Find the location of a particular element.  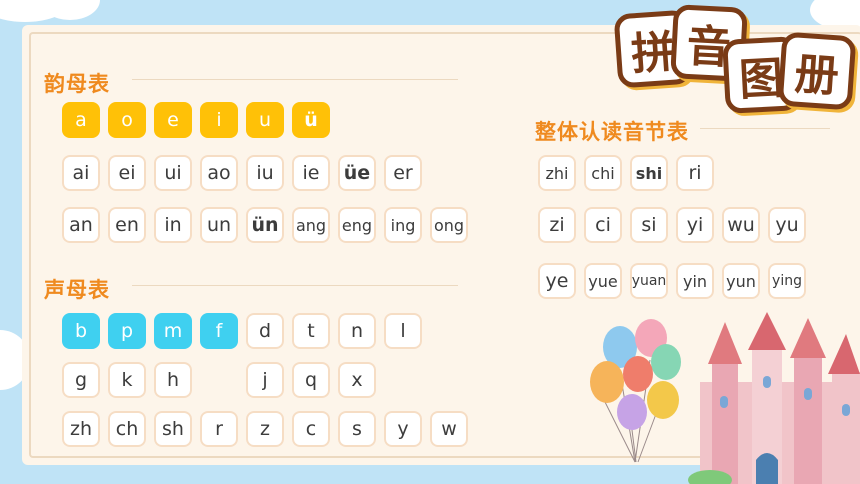

final-tile: a is located at coordinates (81, 120).